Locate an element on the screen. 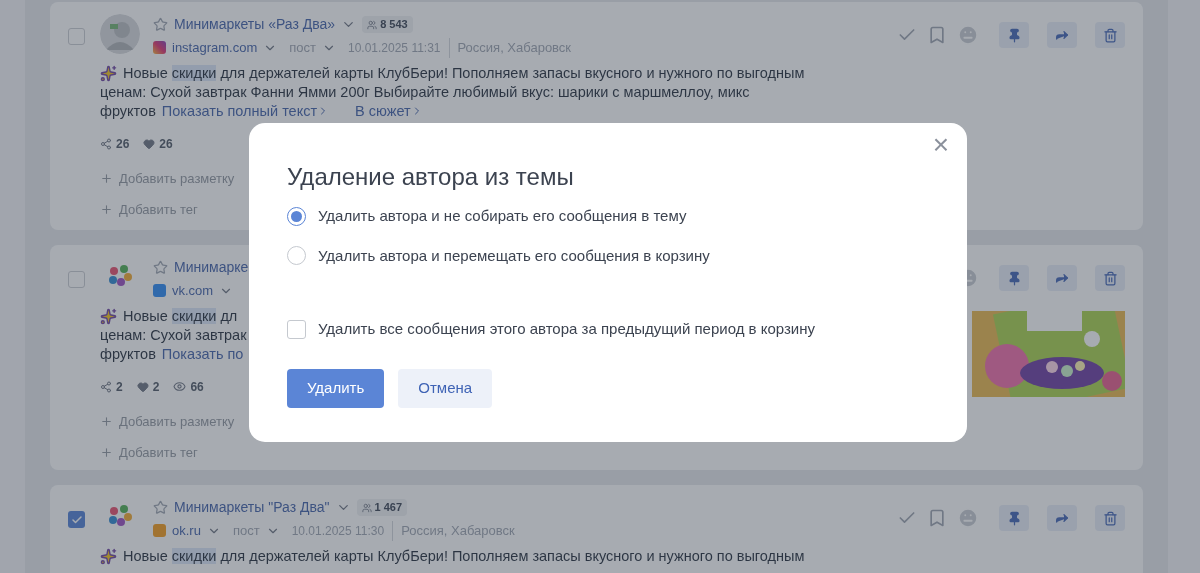  text-link: Показать по is located at coordinates (202, 354).